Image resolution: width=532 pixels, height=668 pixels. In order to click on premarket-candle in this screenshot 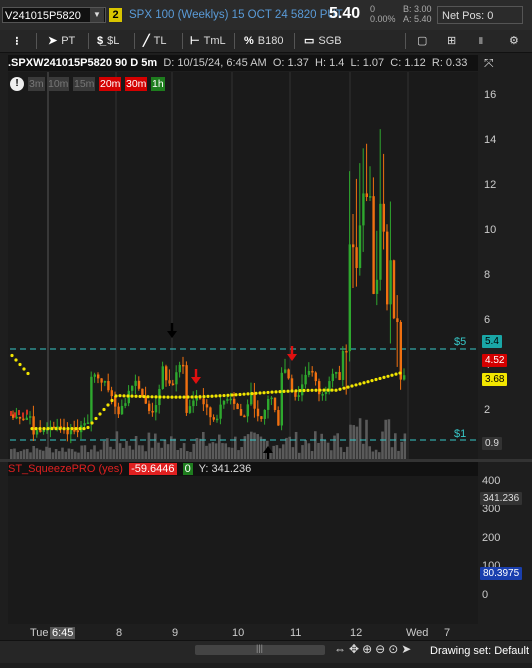, I will do `click(15, 415)`.